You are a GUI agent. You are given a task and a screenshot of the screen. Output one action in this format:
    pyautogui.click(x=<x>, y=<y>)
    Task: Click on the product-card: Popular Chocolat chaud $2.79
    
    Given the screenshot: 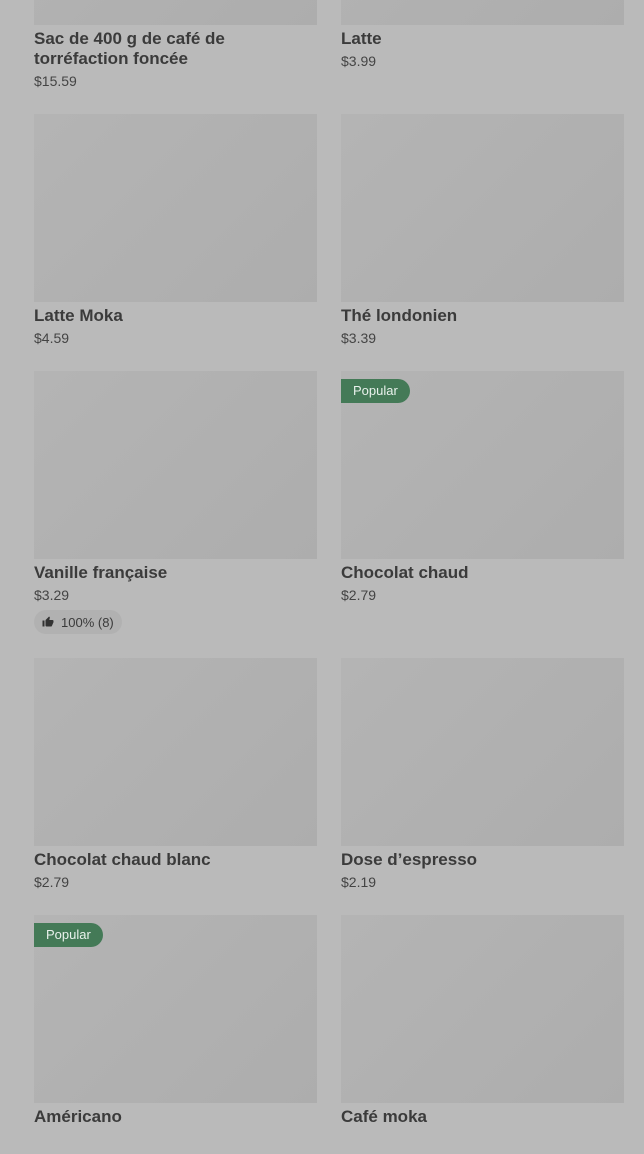 What is the action you would take?
    pyautogui.click(x=482, y=514)
    